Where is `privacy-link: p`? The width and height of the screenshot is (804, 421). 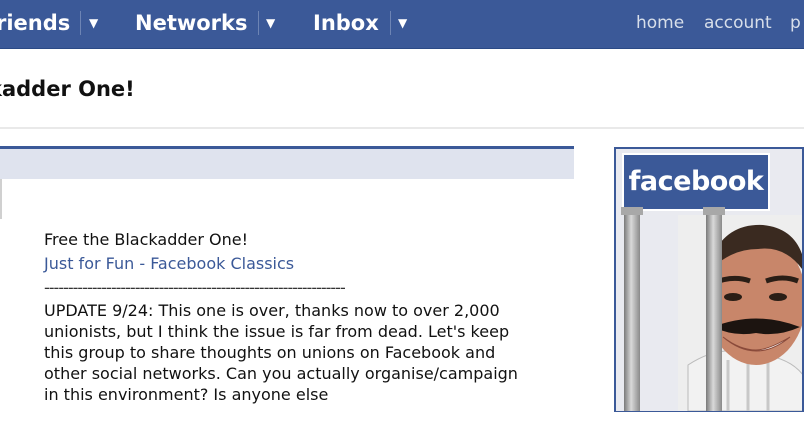
privacy-link: p is located at coordinates (795, 24).